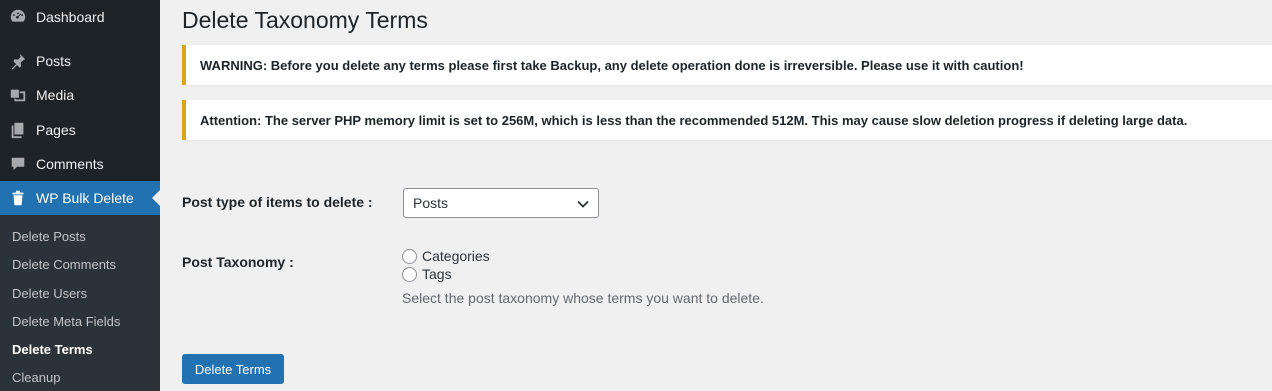 The image size is (1272, 391). I want to click on radio-label: Categories, so click(456, 256).